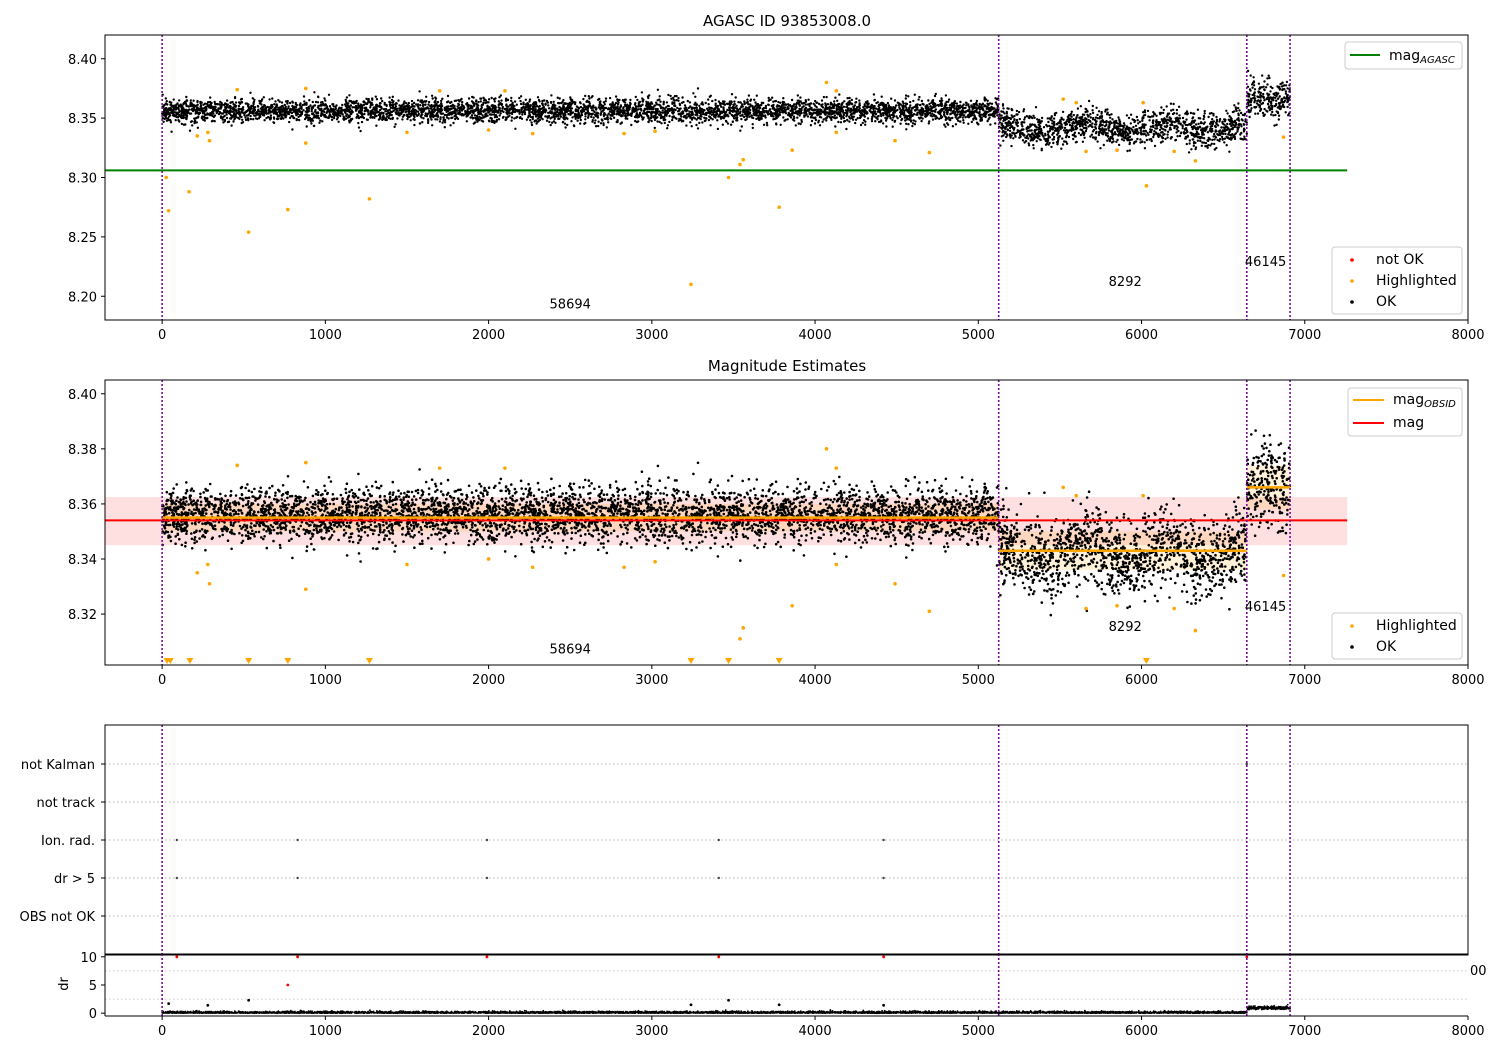 This screenshot has height=1050, width=1500. Describe the element at coordinates (1304, 680) in the screenshot. I see `x-tick-label: 7000` at that location.